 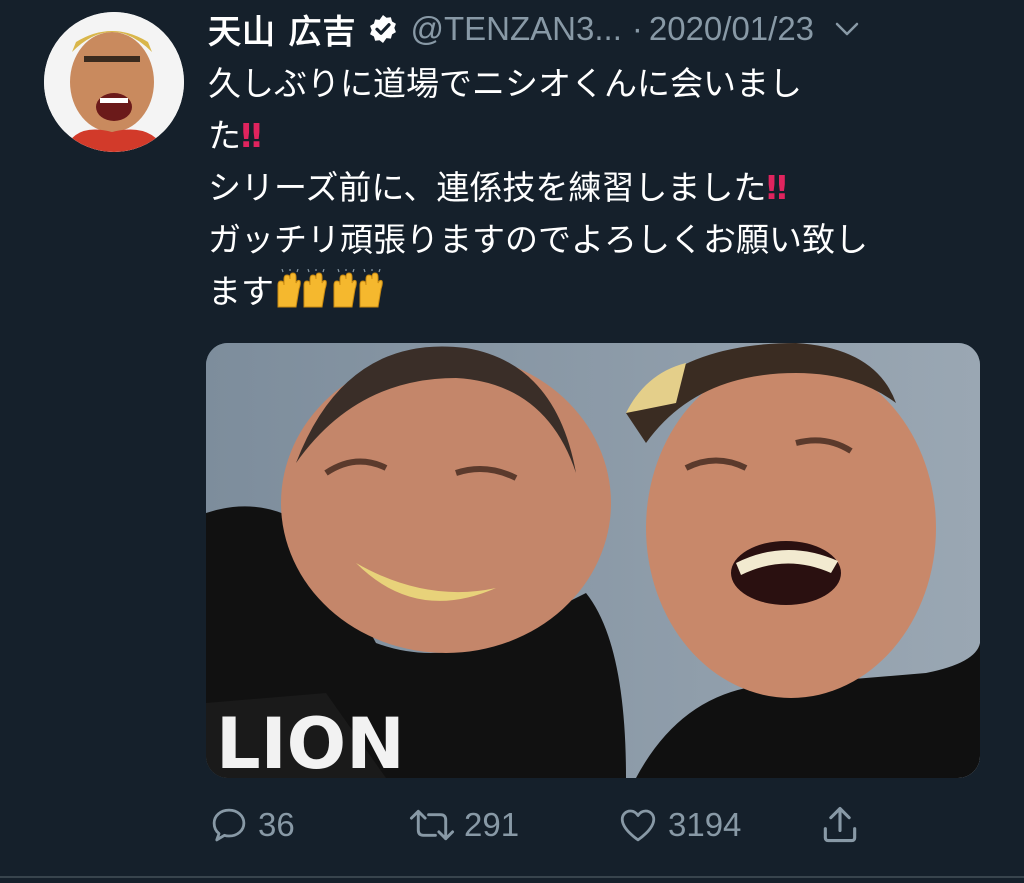 I want to click on text-line-5: ます, so click(x=598, y=295).